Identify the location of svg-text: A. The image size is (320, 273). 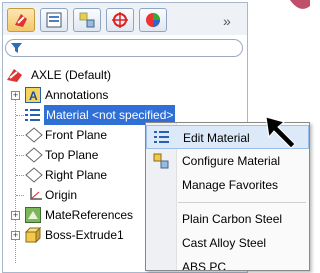
(33, 96).